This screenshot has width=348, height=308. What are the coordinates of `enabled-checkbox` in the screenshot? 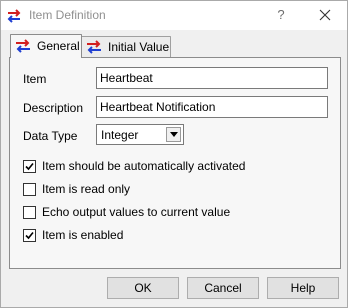 It's located at (29, 235).